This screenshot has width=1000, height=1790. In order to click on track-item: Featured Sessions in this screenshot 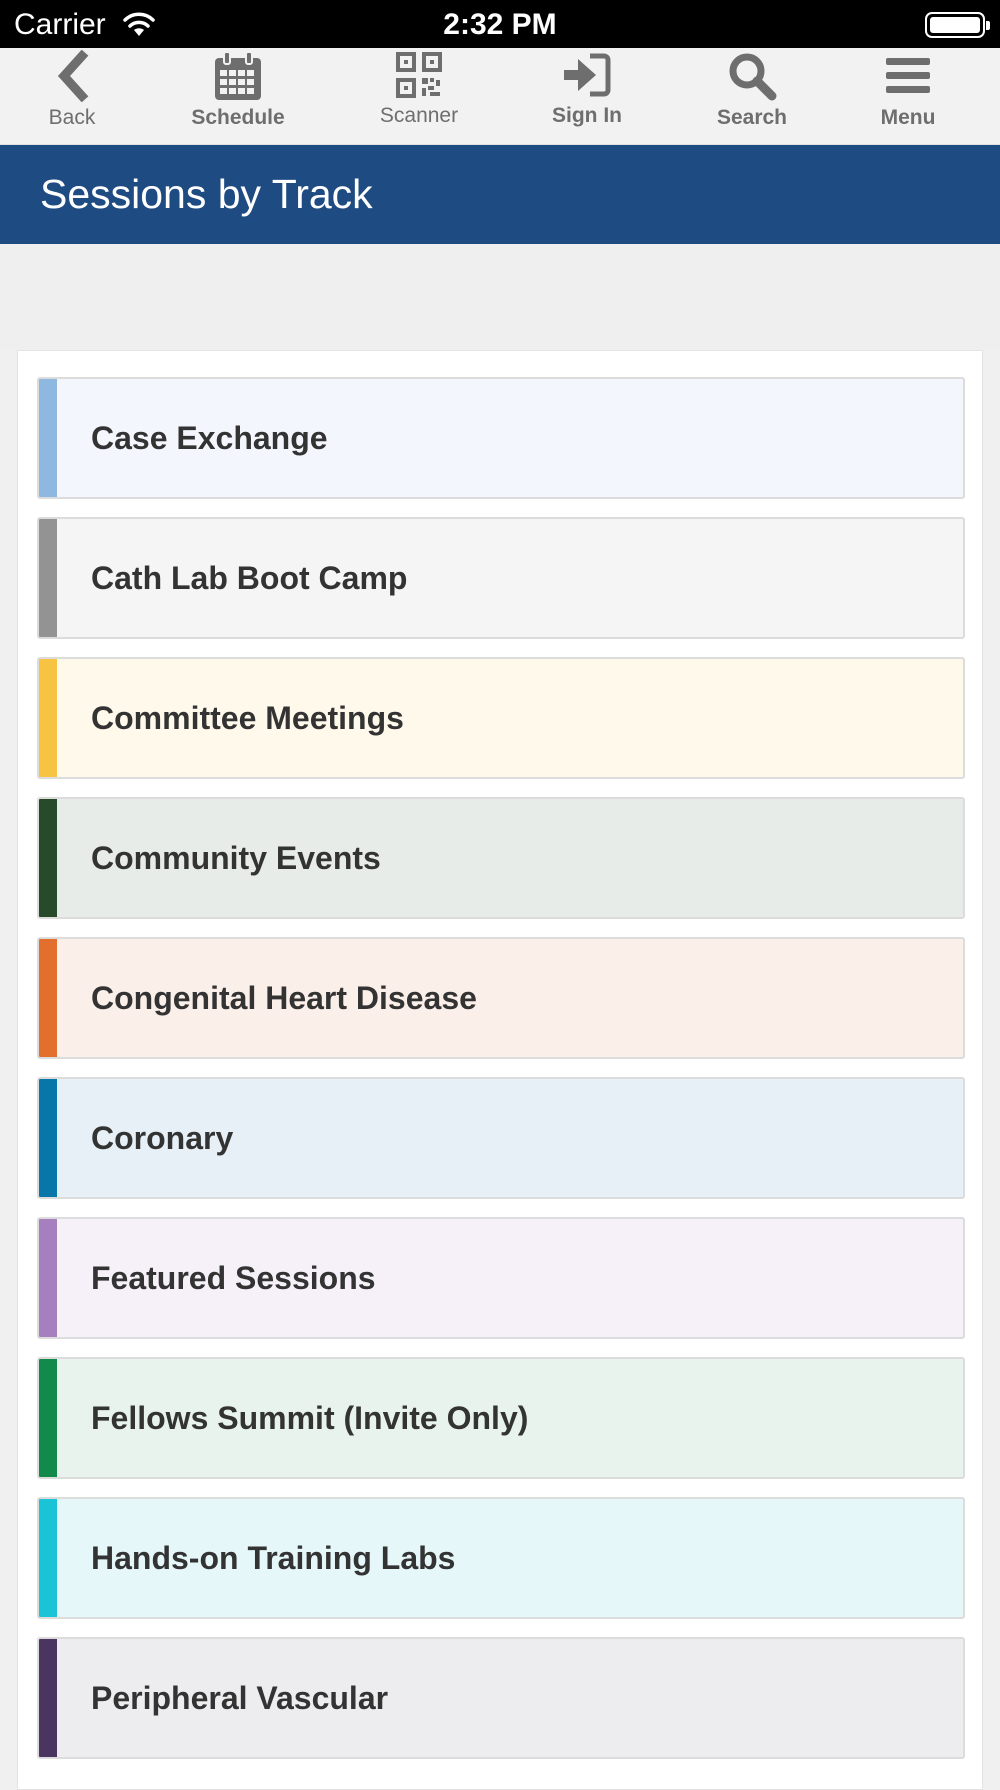, I will do `click(501, 1278)`.